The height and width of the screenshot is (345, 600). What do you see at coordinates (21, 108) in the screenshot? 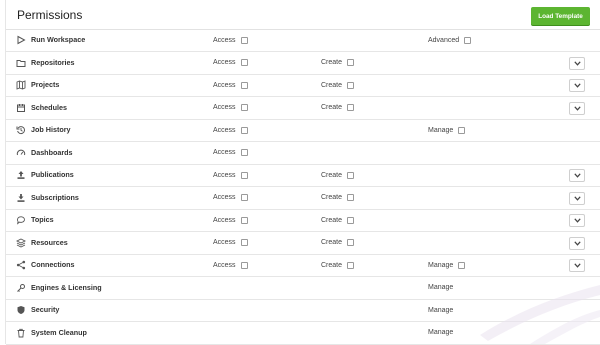
I see `calendar-icon` at bounding box center [21, 108].